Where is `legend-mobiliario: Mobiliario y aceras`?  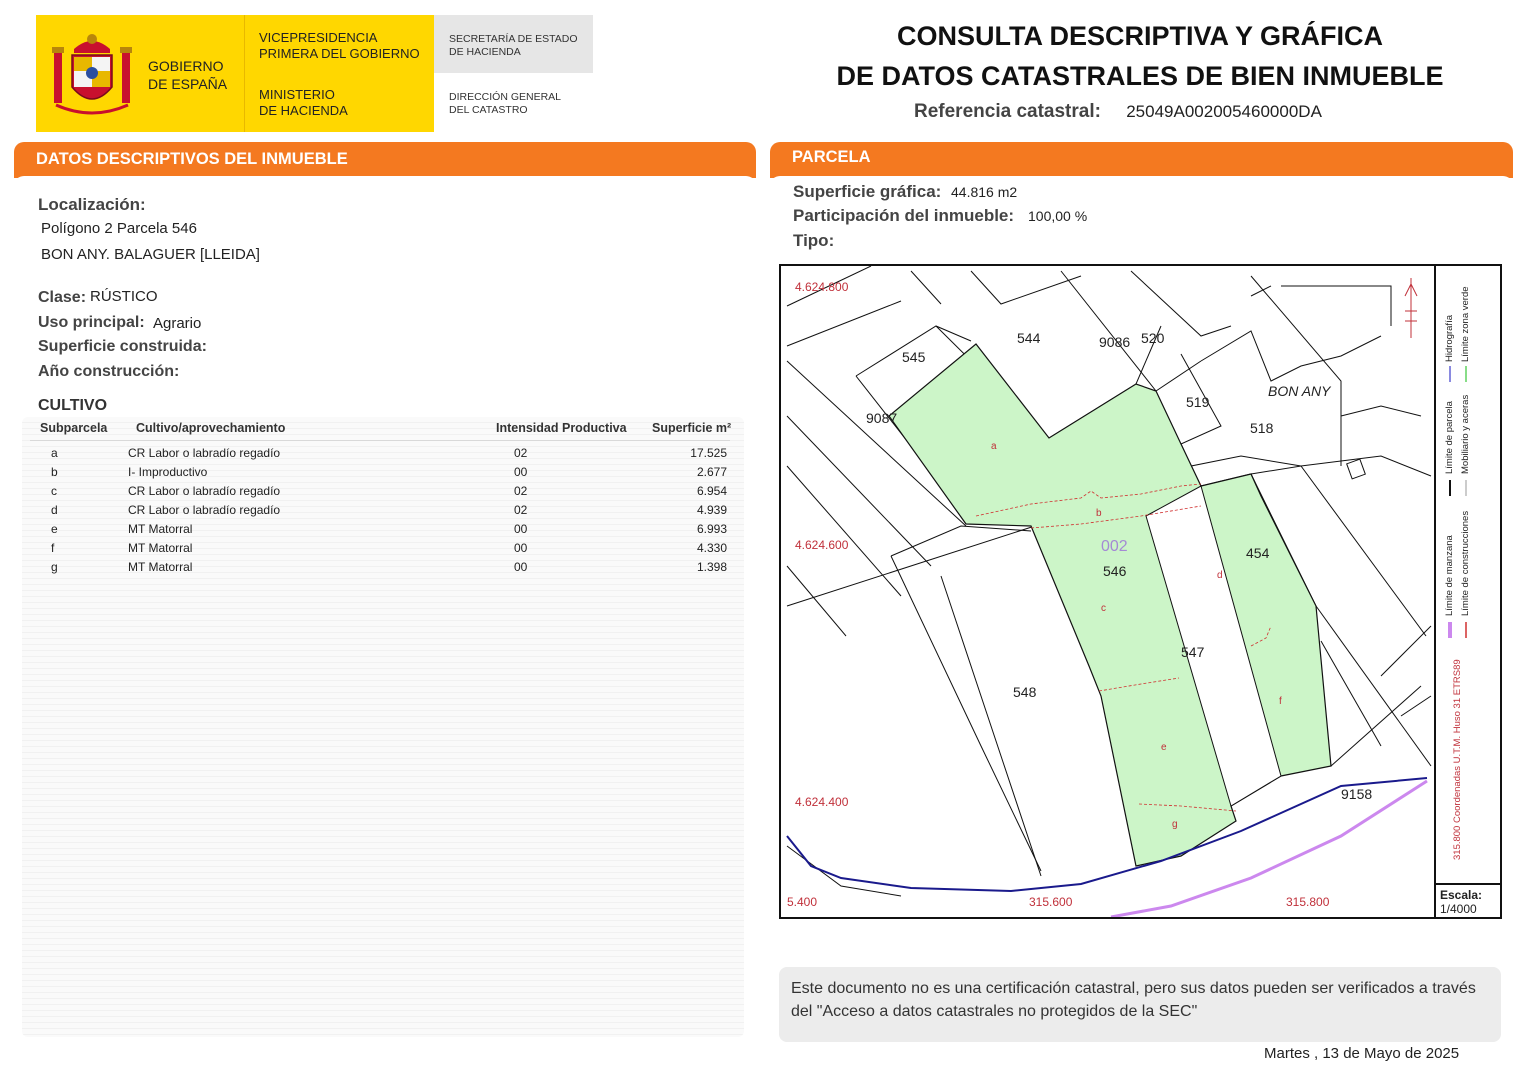
legend-mobiliario: Mobiliario y aceras is located at coordinates (1465, 434).